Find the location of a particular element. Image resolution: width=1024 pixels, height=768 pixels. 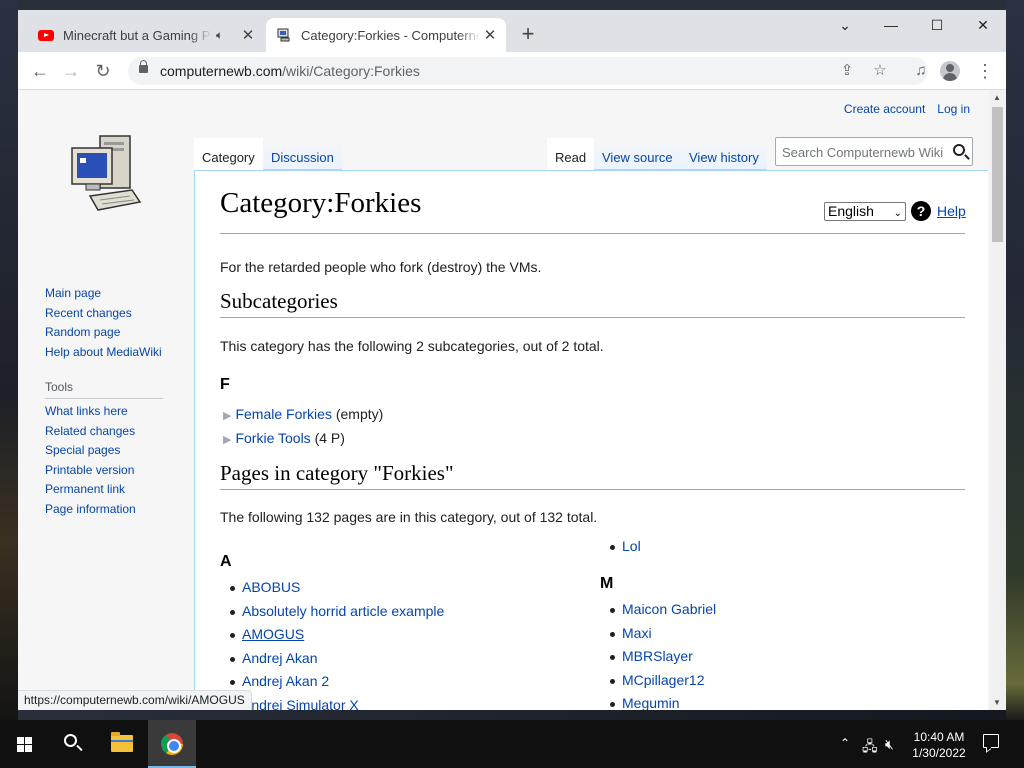

subcategory-item: ▶ Female Forkies (empty) is located at coordinates (303, 414).